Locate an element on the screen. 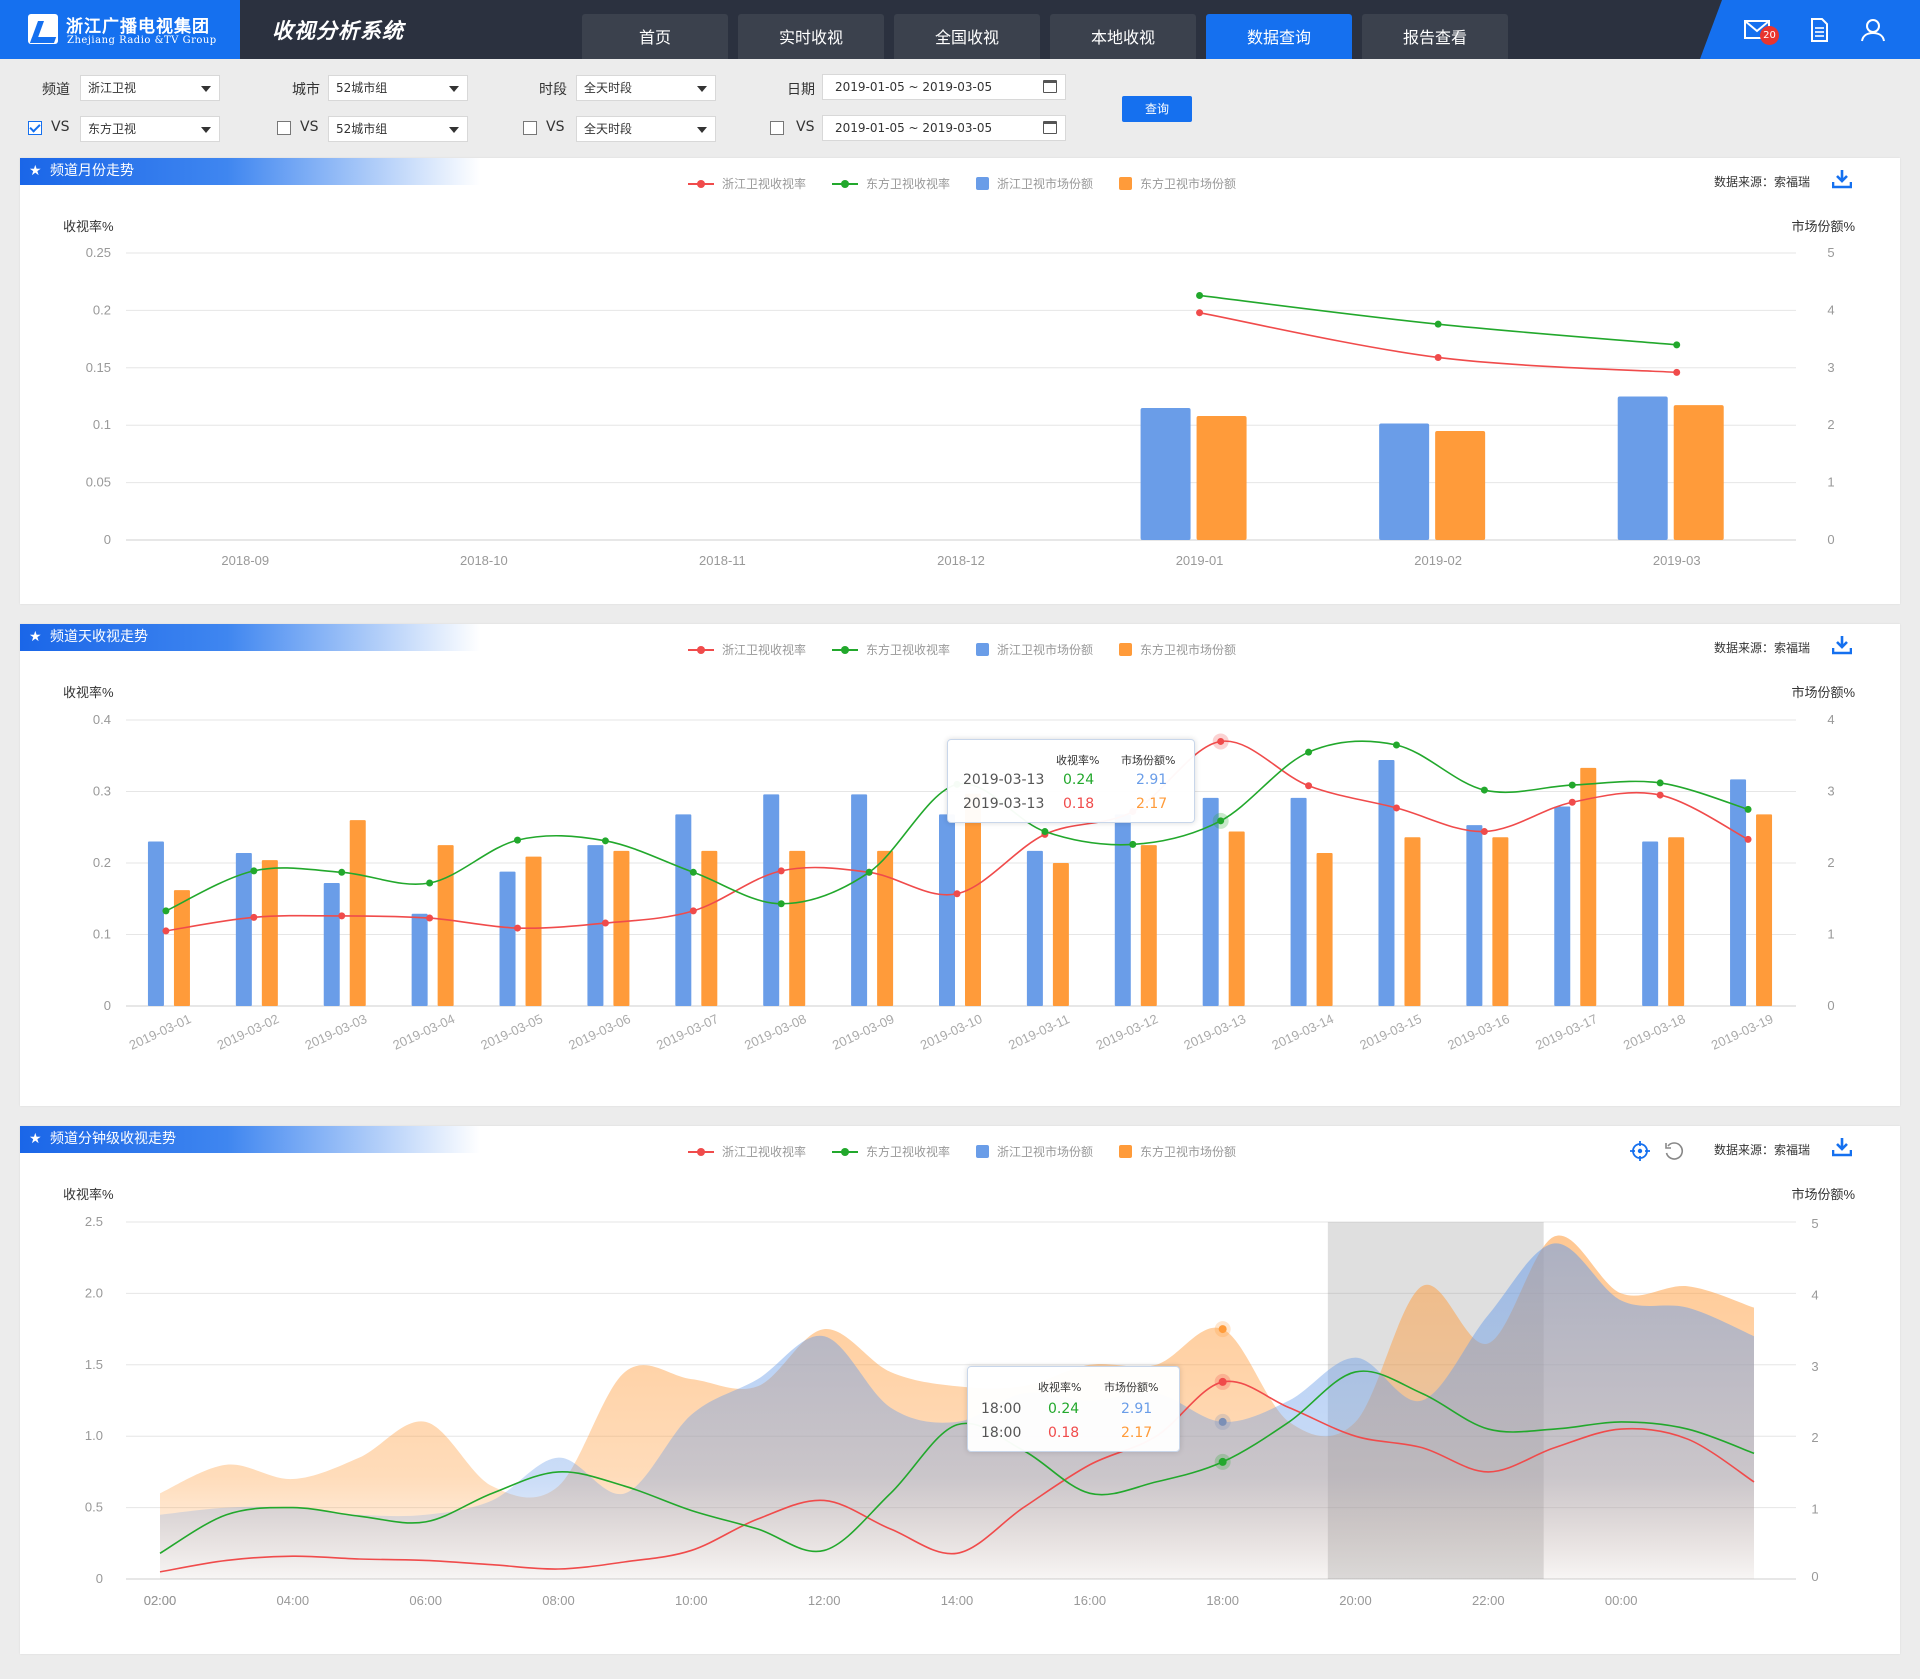 The height and width of the screenshot is (1679, 1920). y-tick-label: 2.5 is located at coordinates (94, 1221).